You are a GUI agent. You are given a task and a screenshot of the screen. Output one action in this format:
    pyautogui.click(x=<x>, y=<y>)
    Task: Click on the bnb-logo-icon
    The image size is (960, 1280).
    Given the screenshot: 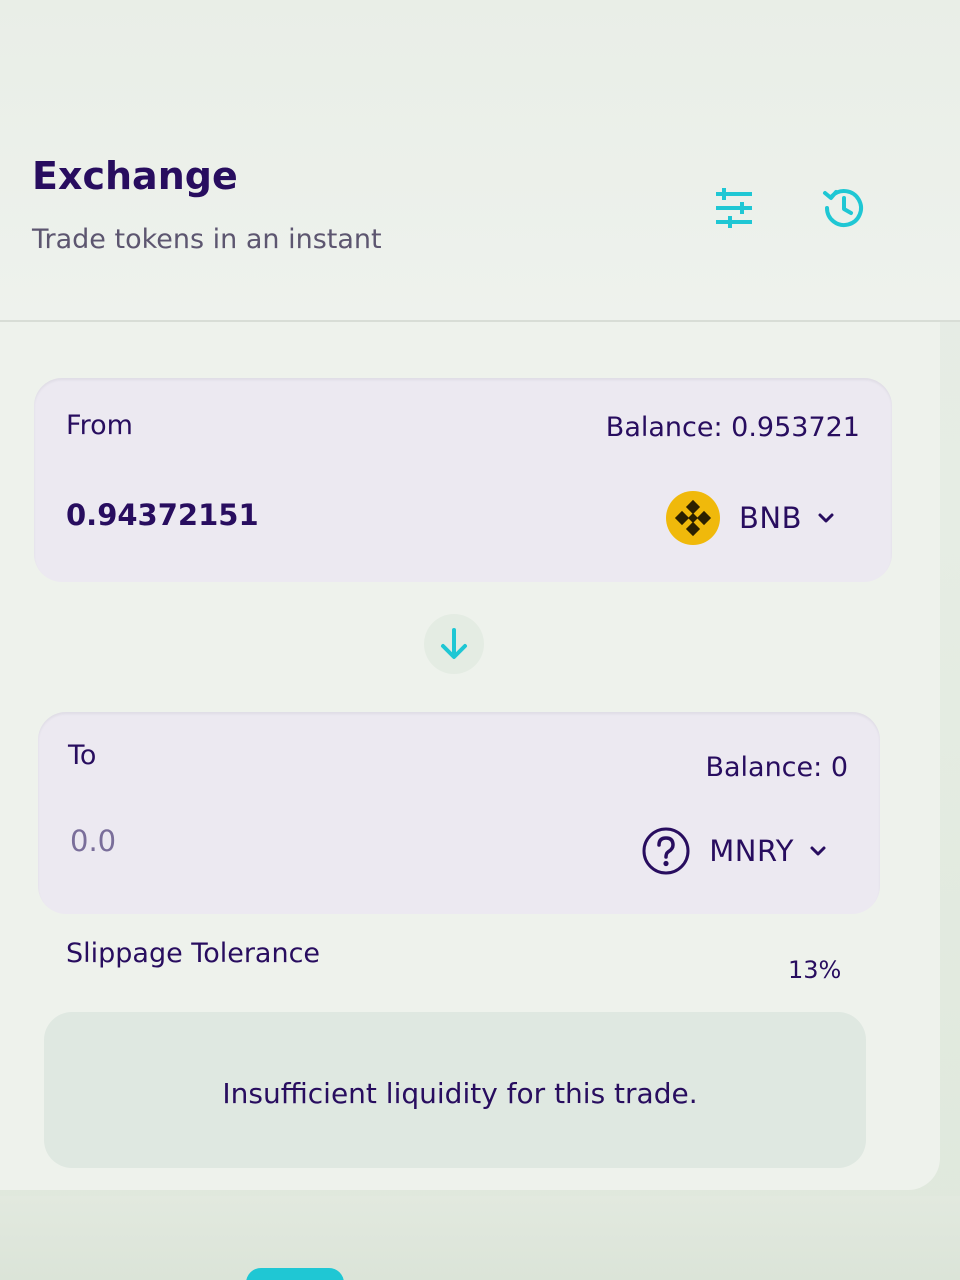 What is the action you would take?
    pyautogui.click(x=693, y=518)
    